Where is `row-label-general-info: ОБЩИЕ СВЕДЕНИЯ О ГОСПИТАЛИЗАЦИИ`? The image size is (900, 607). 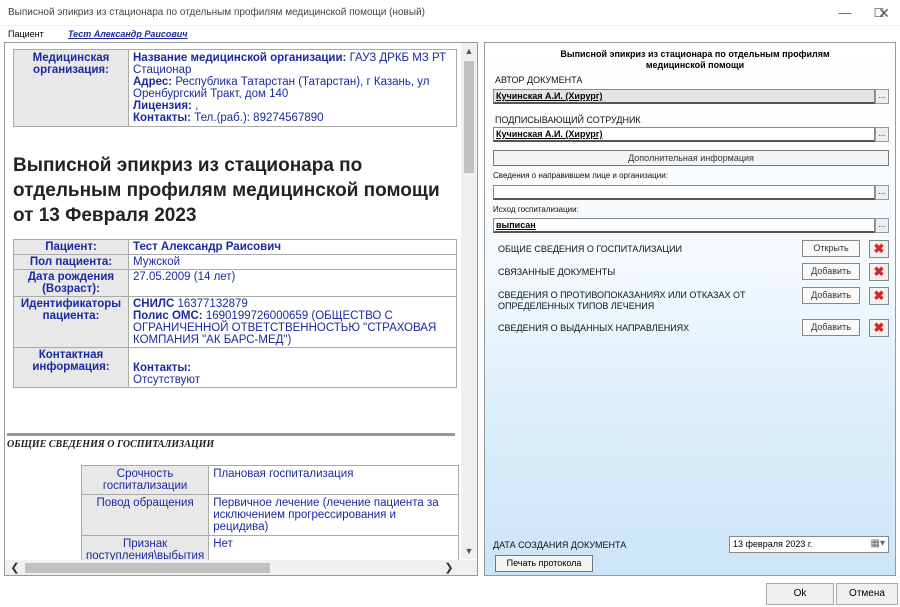 row-label-general-info: ОБЩИЕ СВЕДЕНИЯ О ГОСПИТАЛИЗАЦИИ is located at coordinates (590, 249).